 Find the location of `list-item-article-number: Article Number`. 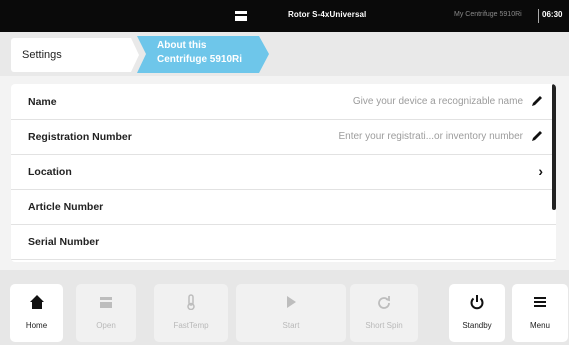

list-item-article-number: Article Number is located at coordinates (283, 207).